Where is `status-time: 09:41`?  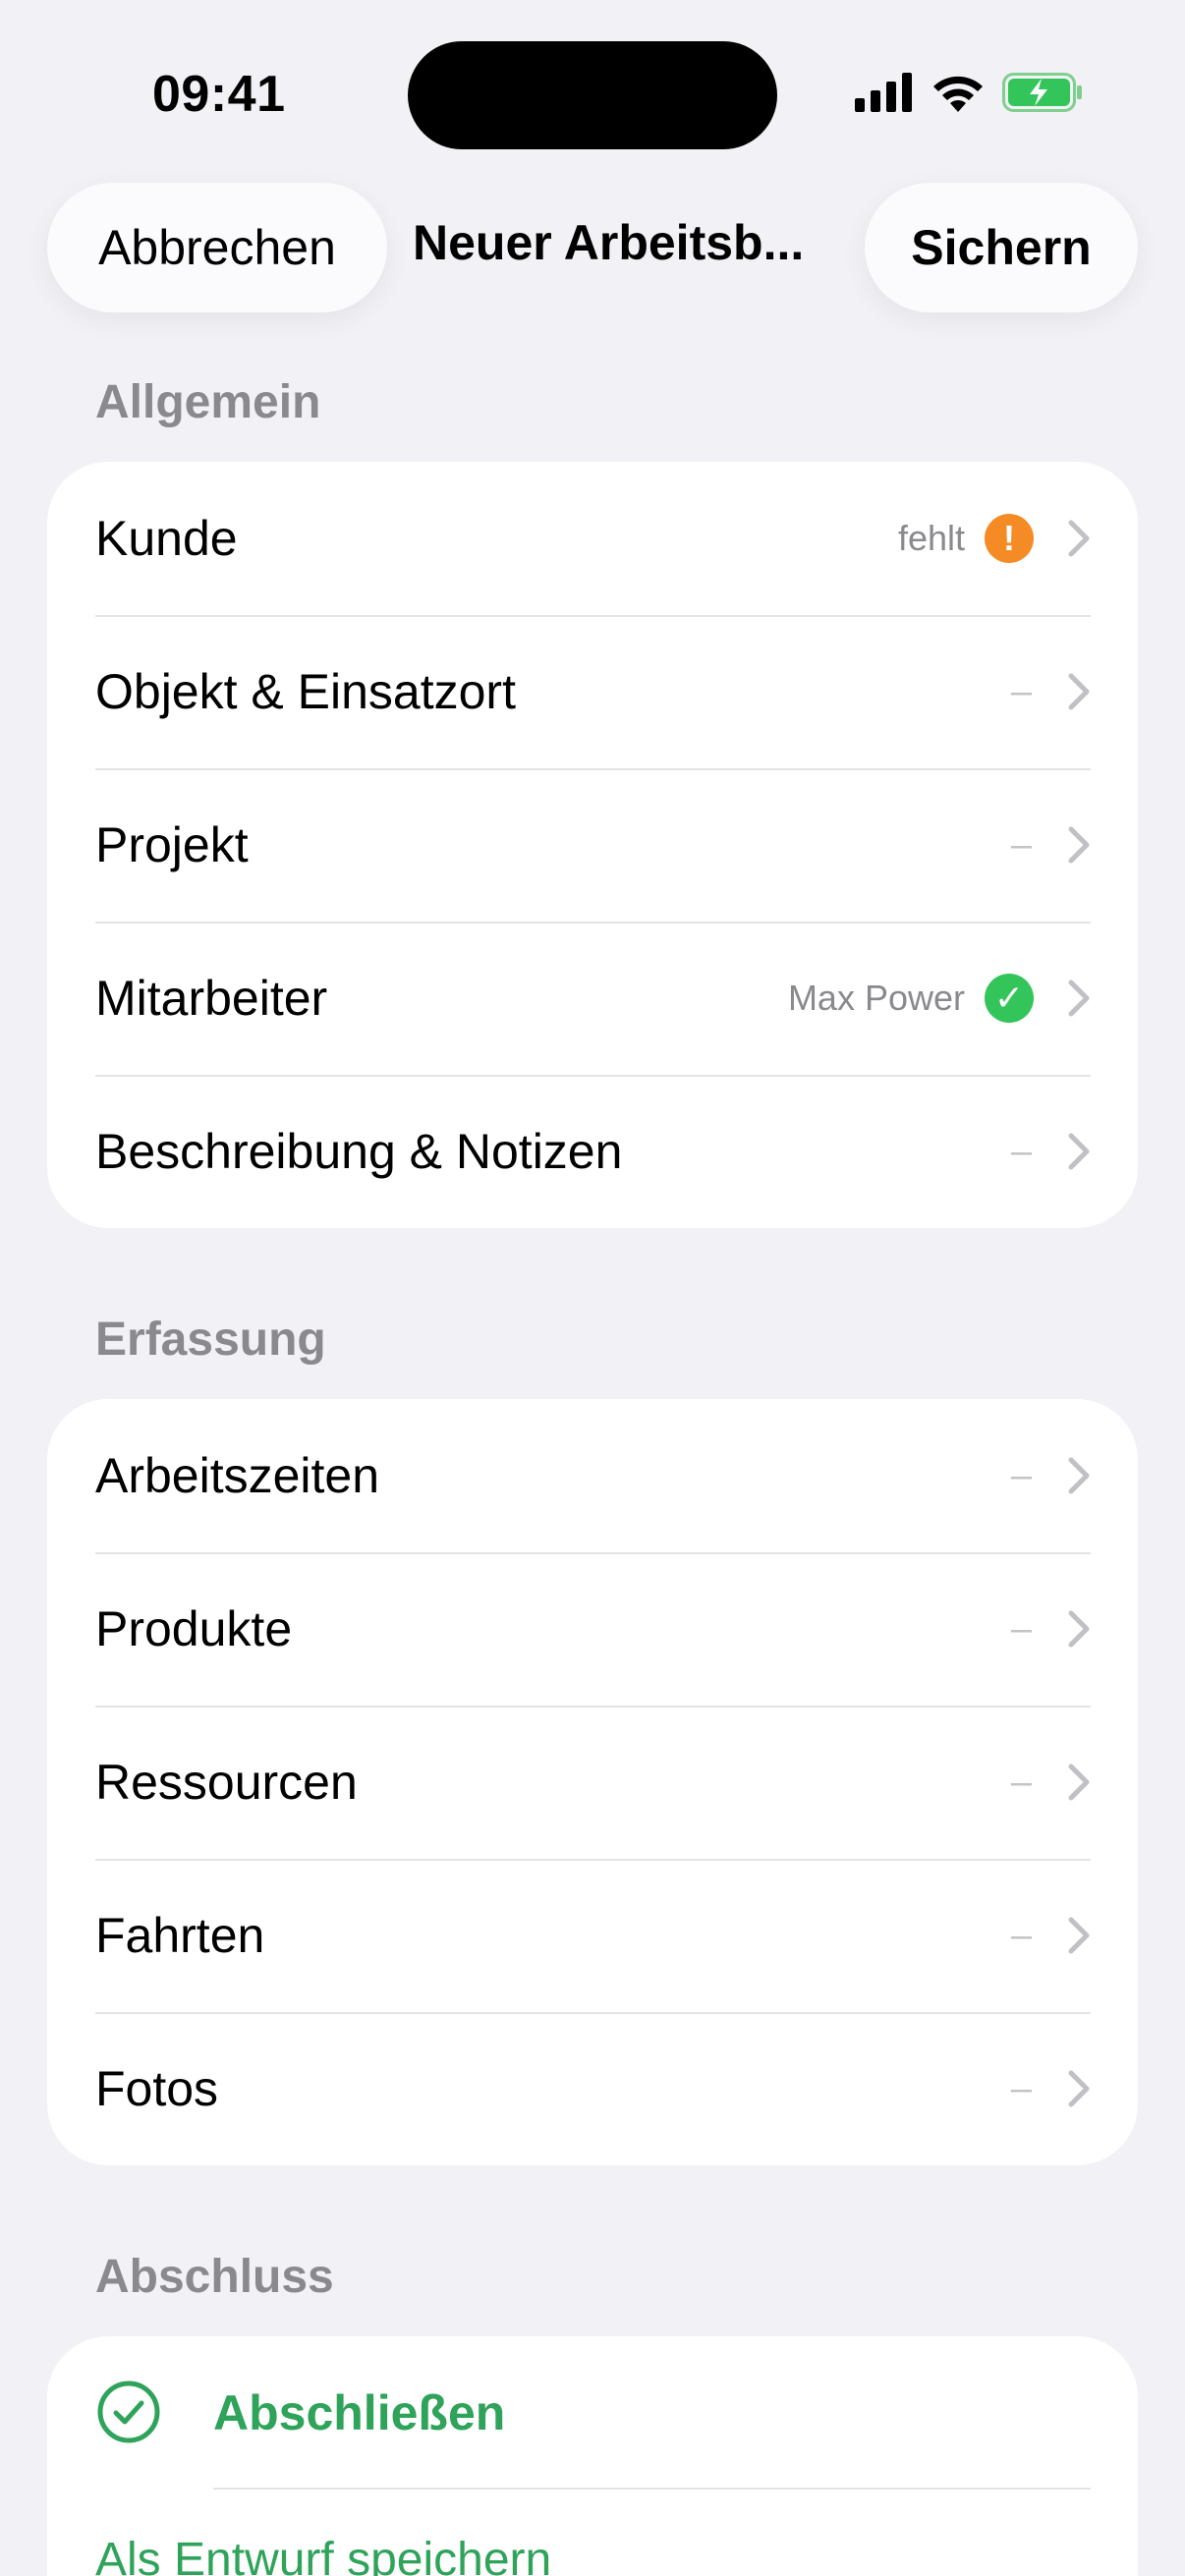 status-time: 09:41 is located at coordinates (219, 94).